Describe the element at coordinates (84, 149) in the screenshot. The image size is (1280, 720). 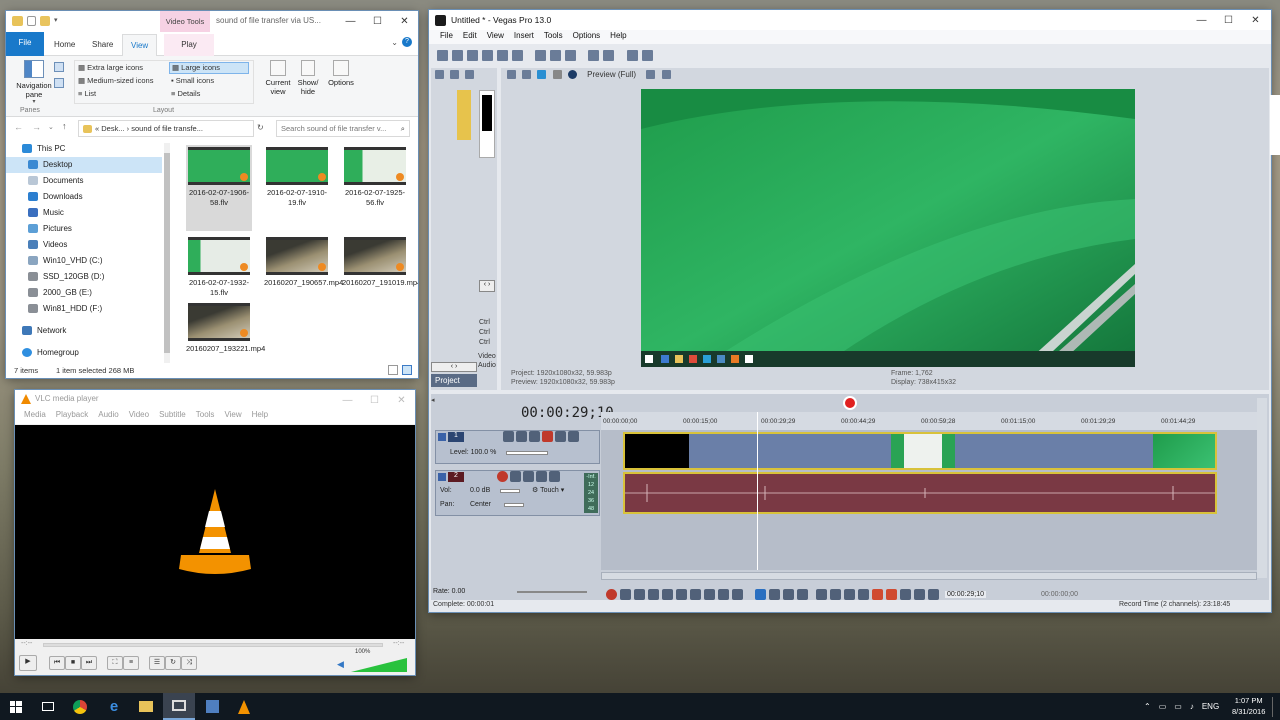
I see `nav-this-pc: This PC` at that location.